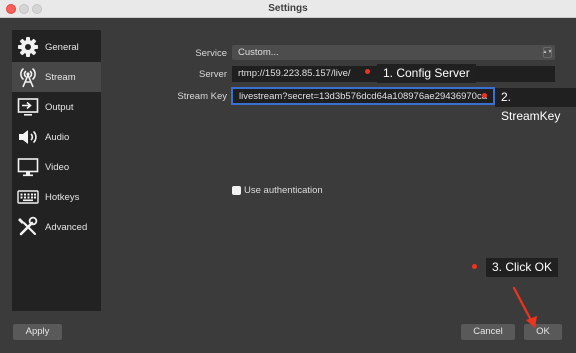 The width and height of the screenshot is (576, 353). Describe the element at coordinates (524, 307) in the screenshot. I see `annotation-arrow-icon` at that location.